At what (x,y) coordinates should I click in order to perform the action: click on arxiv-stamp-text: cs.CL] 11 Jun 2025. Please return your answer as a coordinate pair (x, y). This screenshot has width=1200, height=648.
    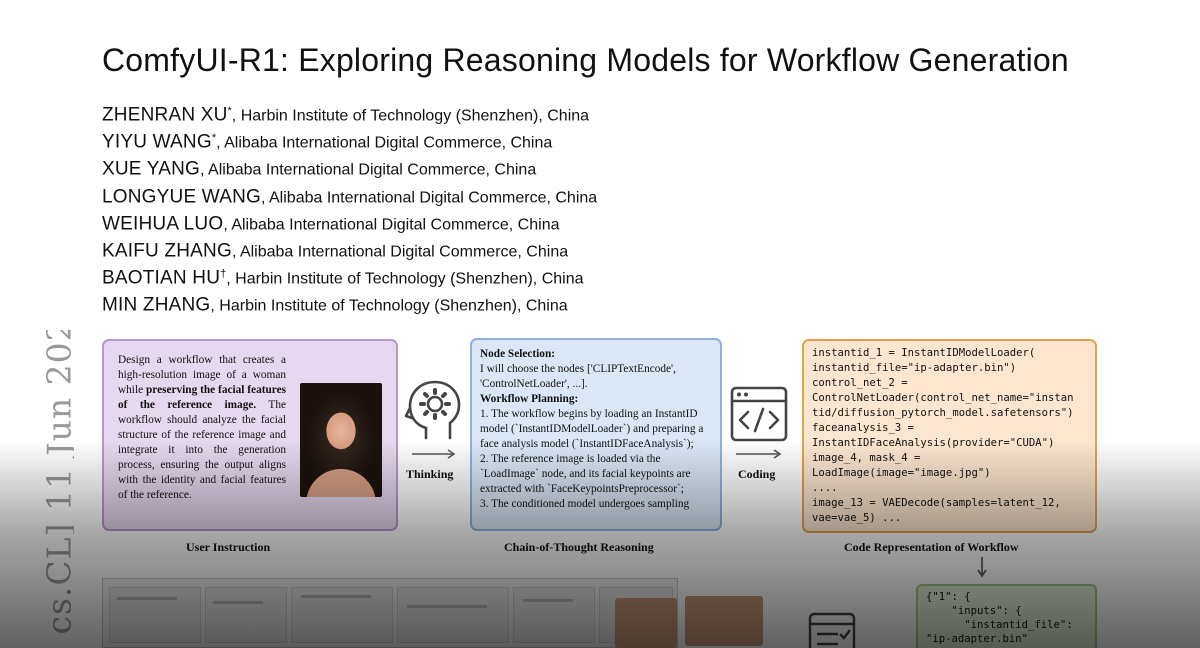
    Looking at the image, I should click on (59, 482).